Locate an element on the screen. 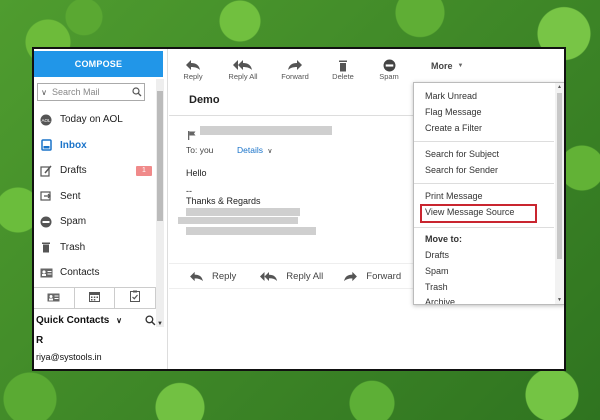  quick-forward-button: Forward is located at coordinates (372, 276).